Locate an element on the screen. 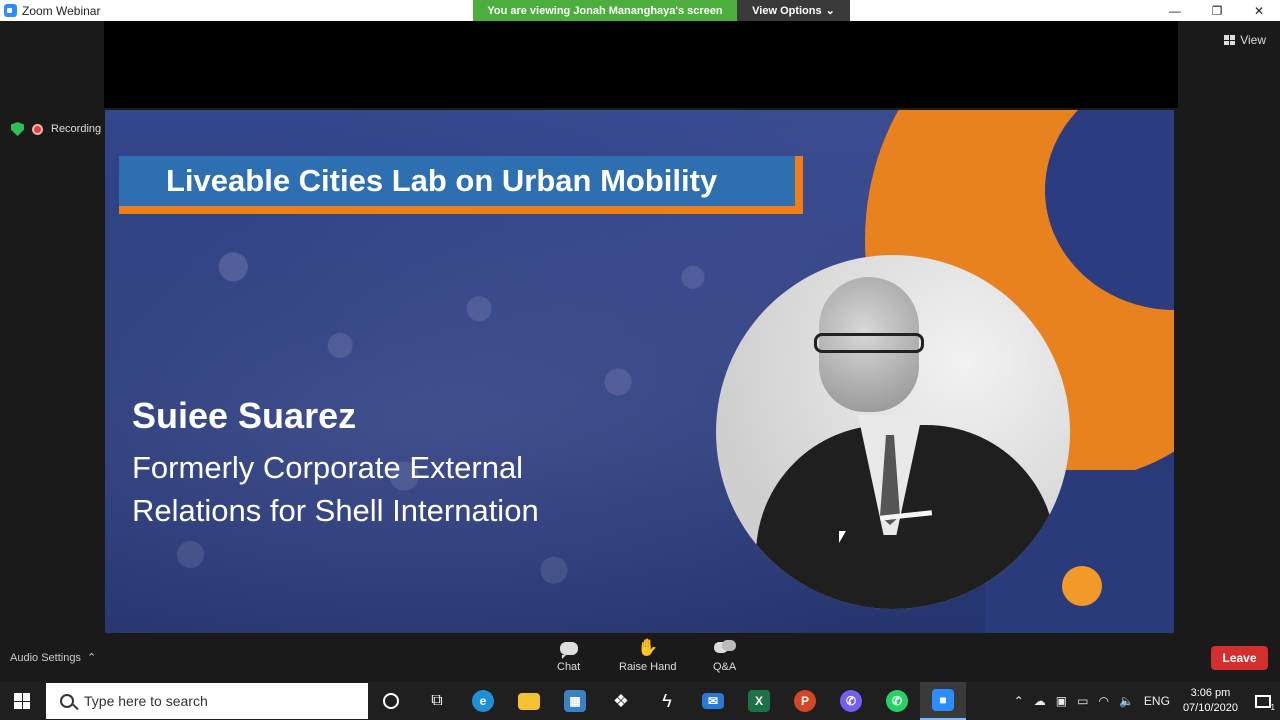 This screenshot has height=720, width=1280. recording-indicator: Recording is located at coordinates (56, 129).